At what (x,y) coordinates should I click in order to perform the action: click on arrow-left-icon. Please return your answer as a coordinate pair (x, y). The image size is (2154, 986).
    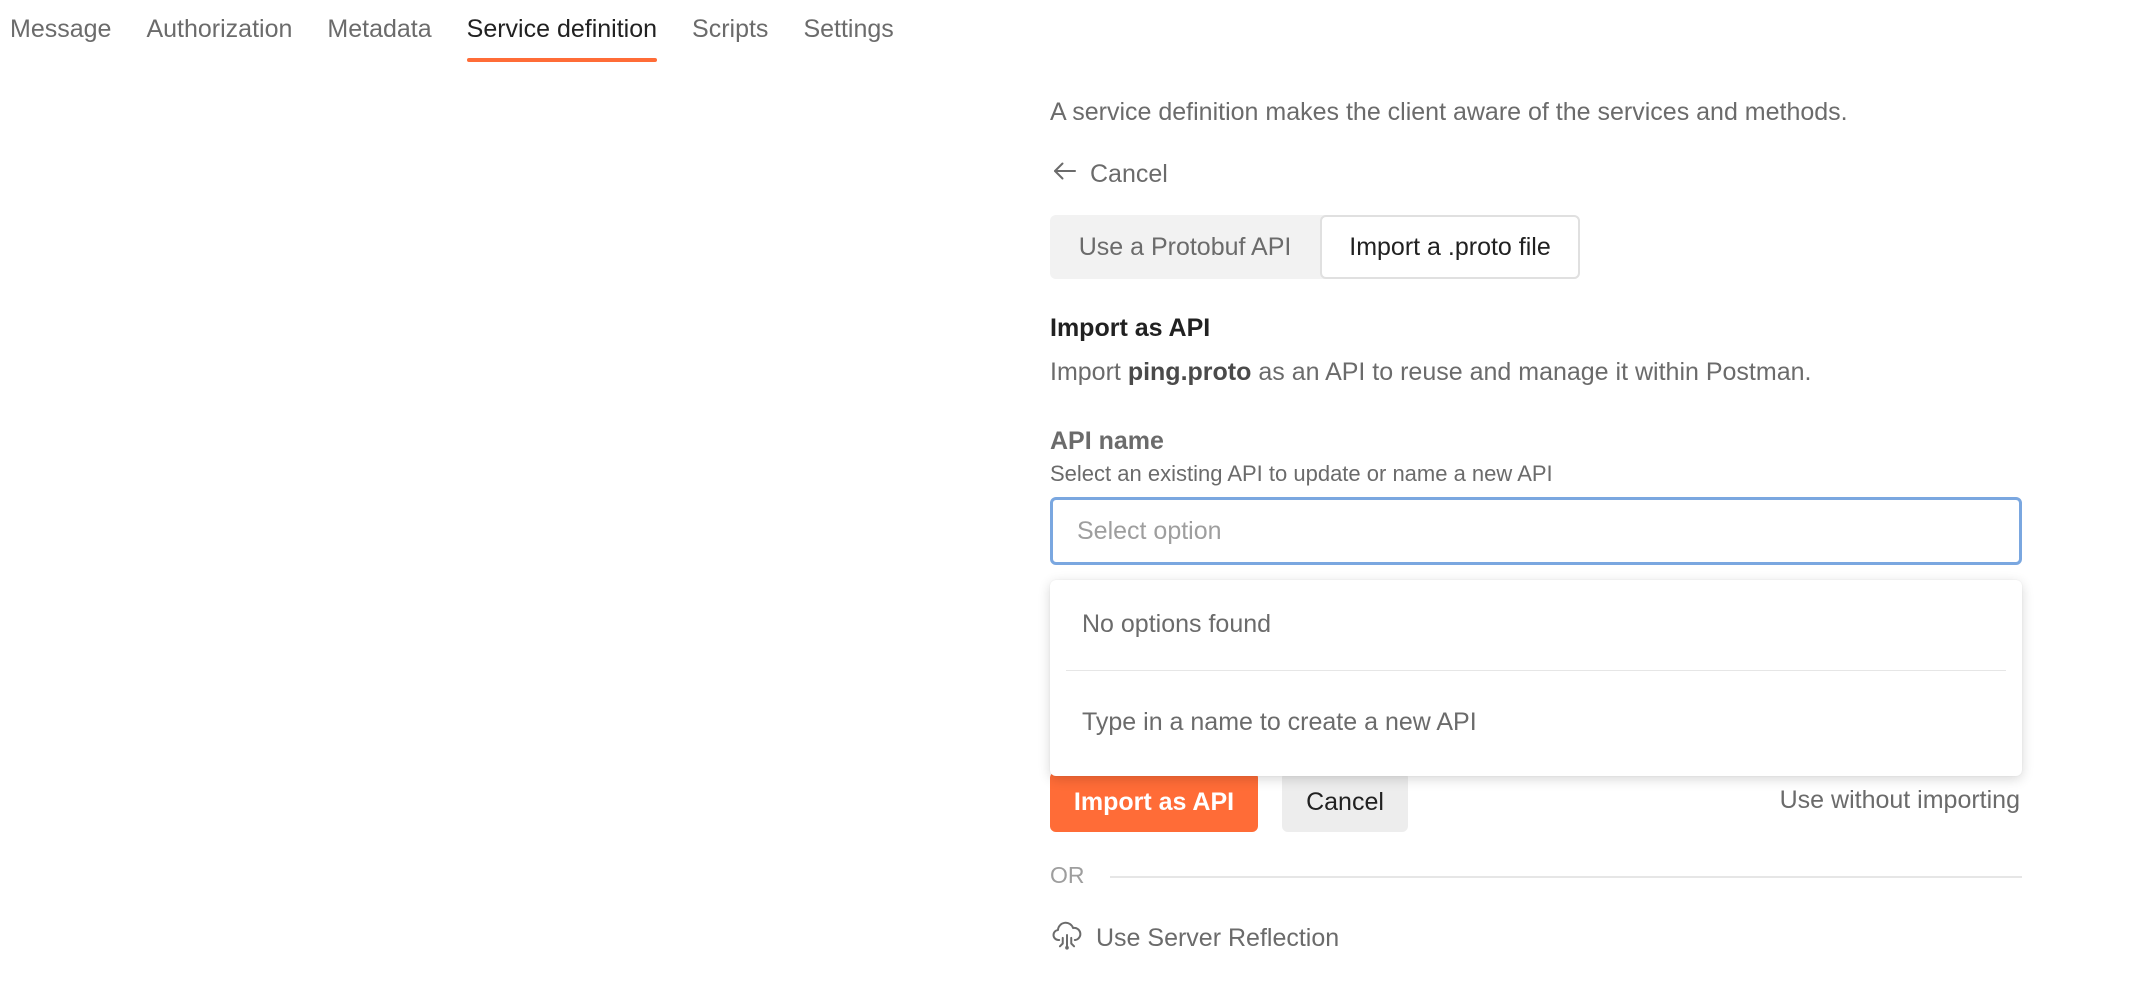
    Looking at the image, I should click on (1065, 174).